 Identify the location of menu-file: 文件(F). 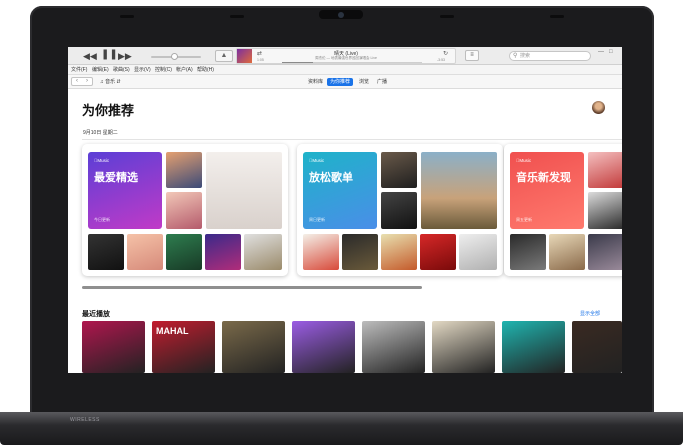
(79, 70).